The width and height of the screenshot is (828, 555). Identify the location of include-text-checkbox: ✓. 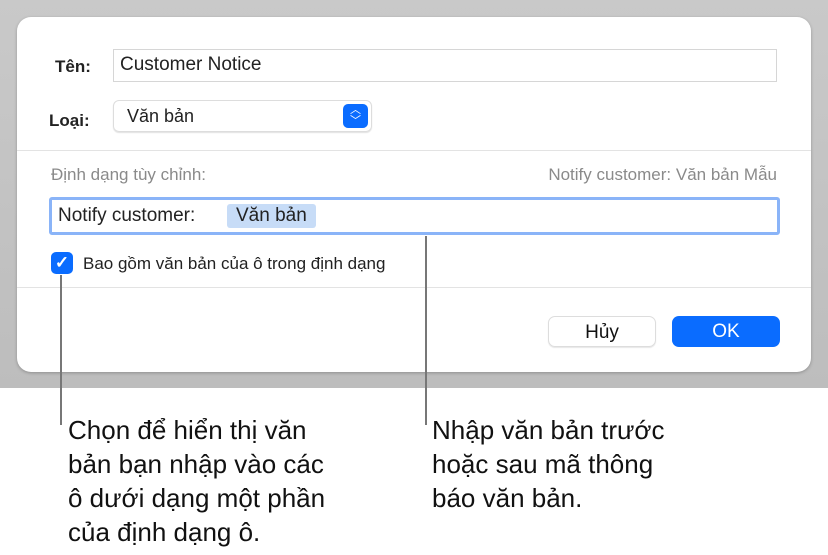
(62, 263).